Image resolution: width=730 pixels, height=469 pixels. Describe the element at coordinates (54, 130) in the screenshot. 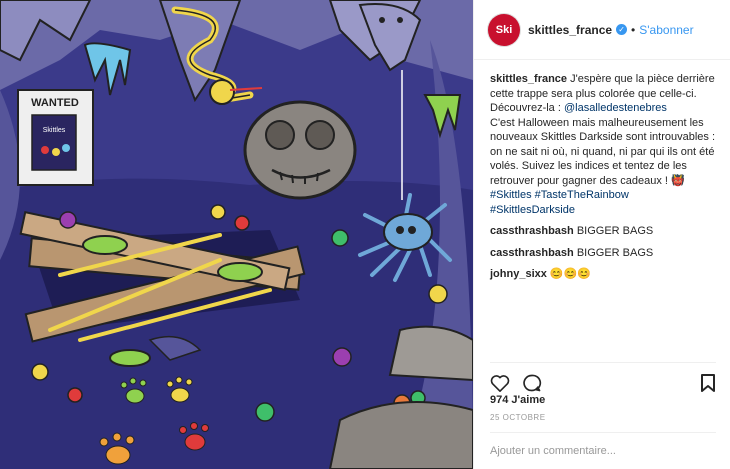

I see `pack-brand-label: Skittles` at that location.